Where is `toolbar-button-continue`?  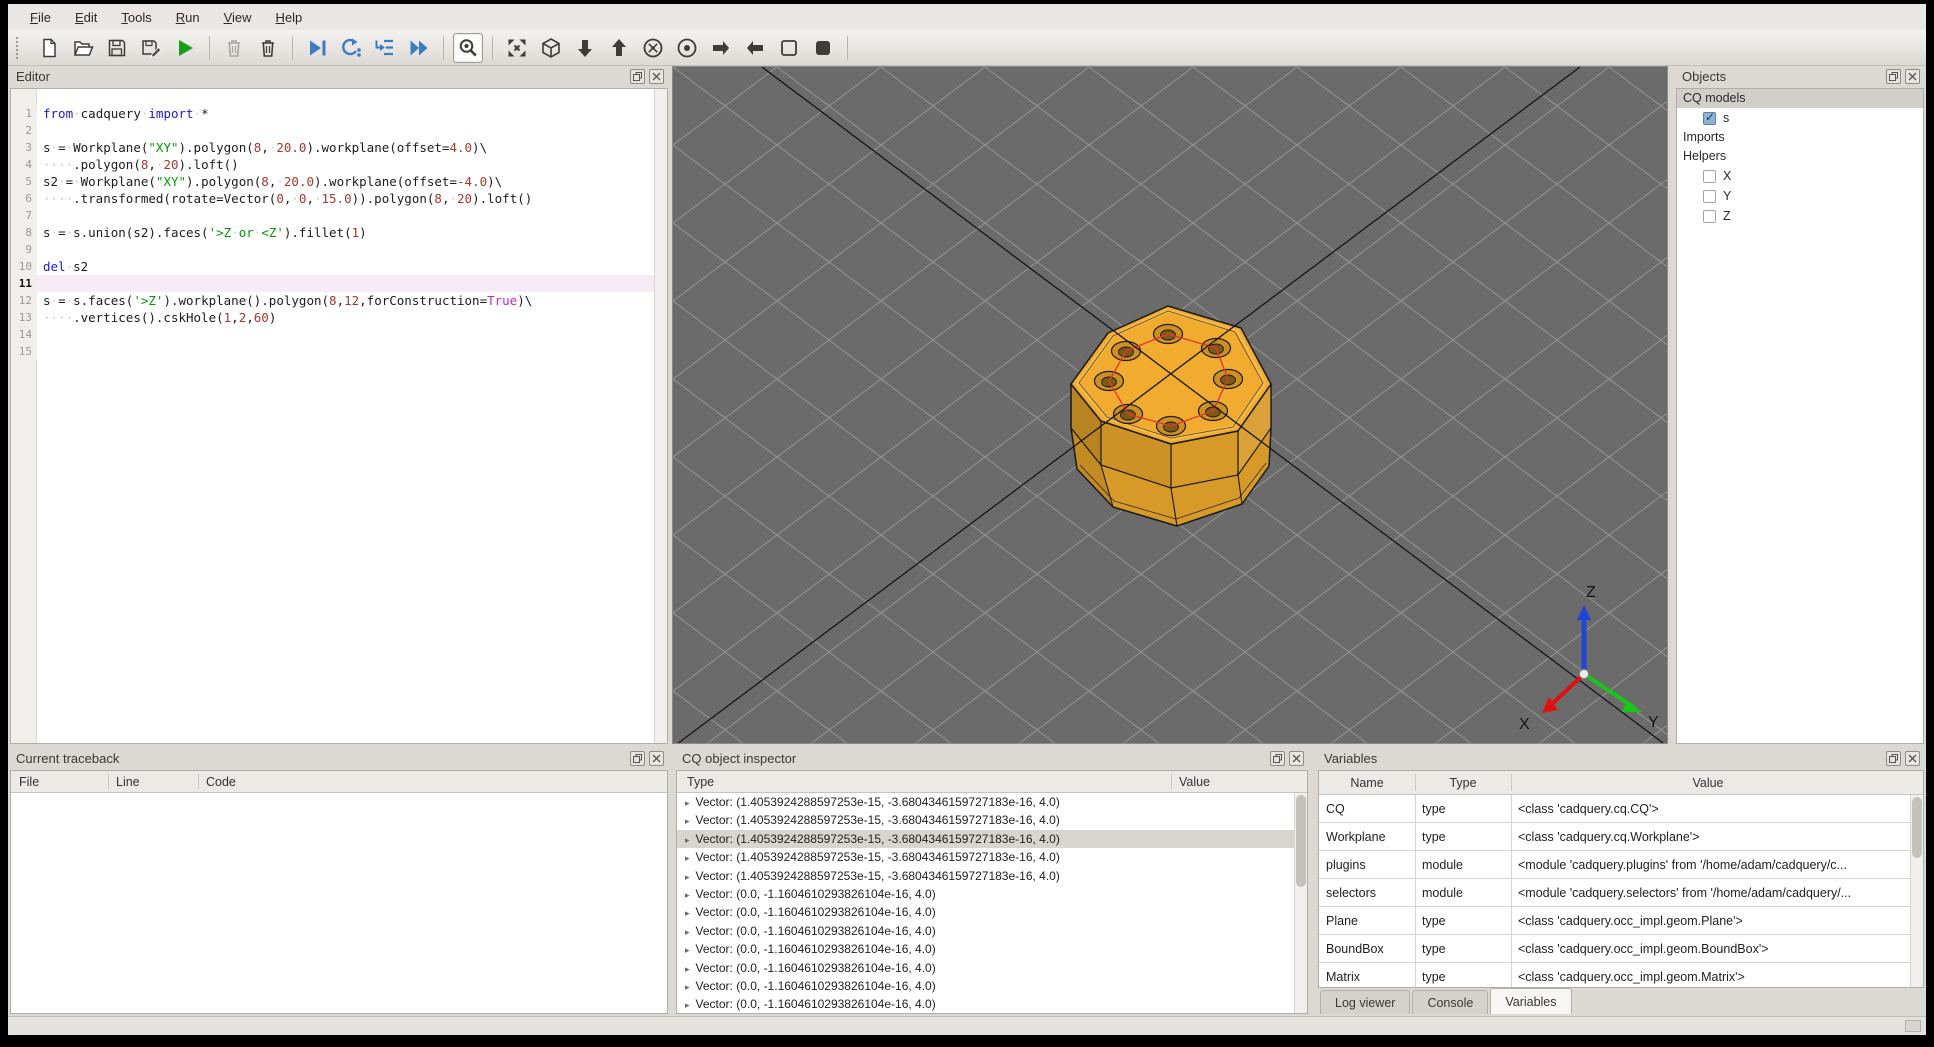 toolbar-button-continue is located at coordinates (419, 48).